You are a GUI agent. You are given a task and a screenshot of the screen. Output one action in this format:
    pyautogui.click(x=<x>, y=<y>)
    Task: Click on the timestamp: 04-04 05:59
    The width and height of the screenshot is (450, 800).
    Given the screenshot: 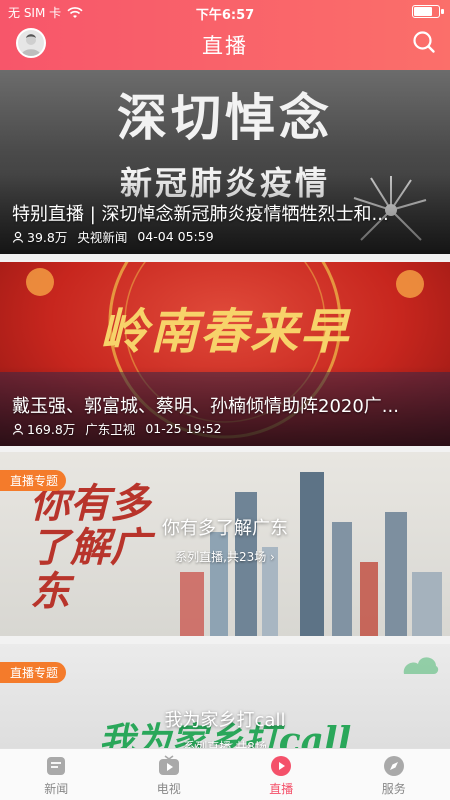 What is the action you would take?
    pyautogui.click(x=175, y=236)
    